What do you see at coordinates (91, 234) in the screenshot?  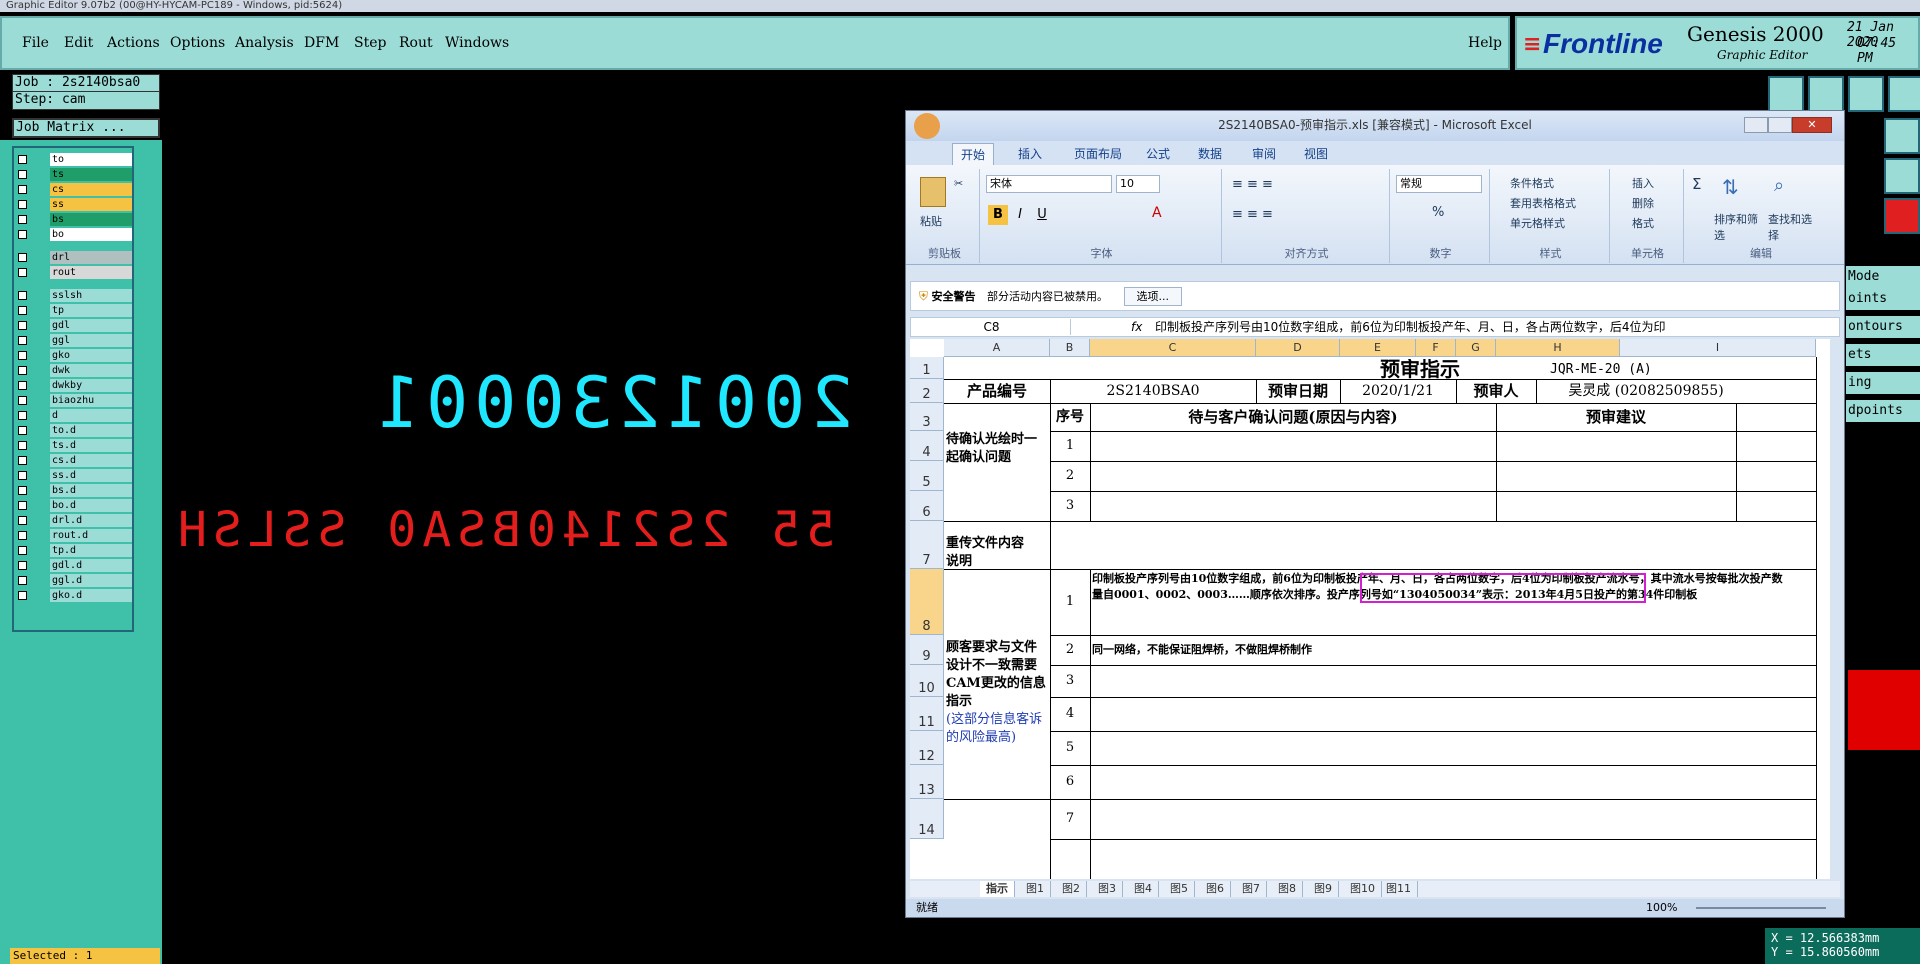 I see `layer-name: bo` at bounding box center [91, 234].